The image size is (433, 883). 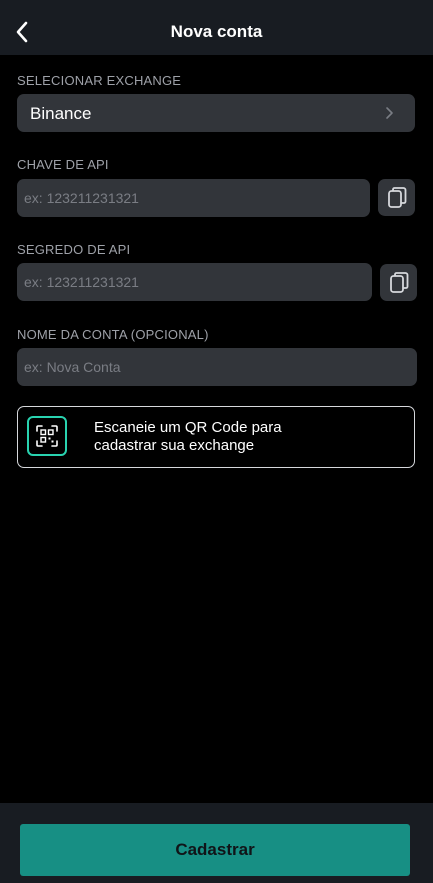 What do you see at coordinates (99, 80) in the screenshot?
I see `exchange-label: SELECIONAR EXCHANGE` at bounding box center [99, 80].